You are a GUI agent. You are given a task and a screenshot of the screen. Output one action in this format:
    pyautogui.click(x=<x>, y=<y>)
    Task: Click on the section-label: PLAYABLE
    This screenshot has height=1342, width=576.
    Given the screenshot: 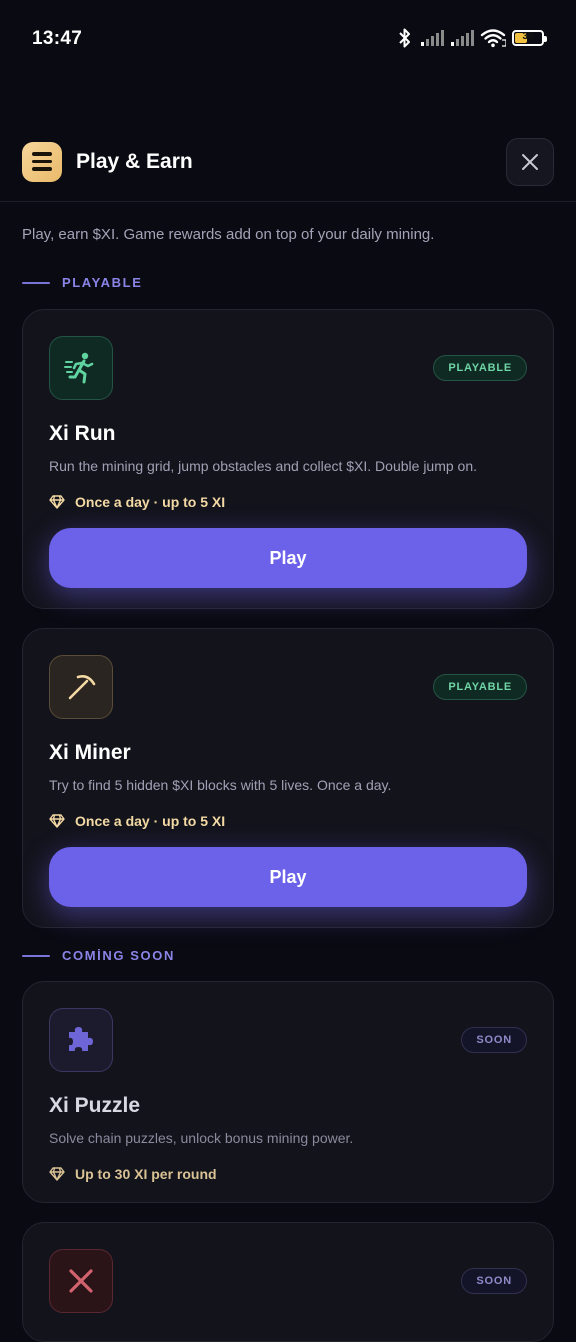 What is the action you would take?
    pyautogui.click(x=102, y=282)
    